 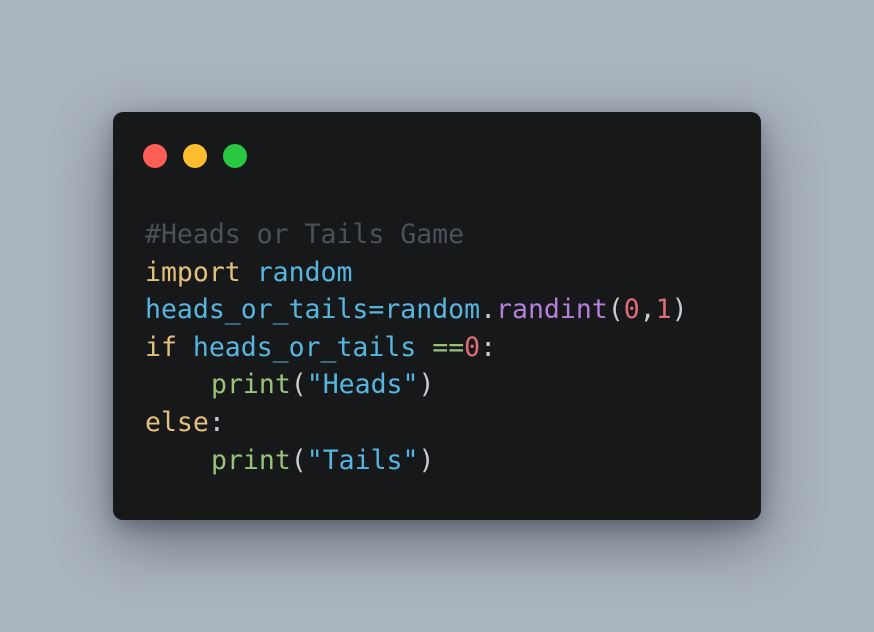 I want to click on code-token-punctuation: ,, so click(x=647, y=310).